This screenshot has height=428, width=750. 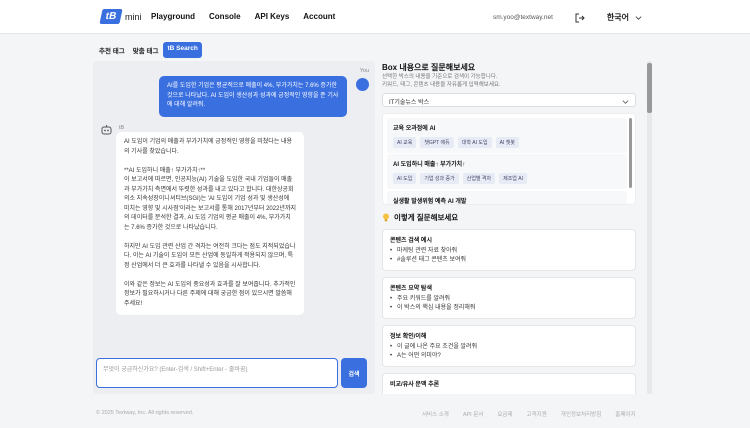 I want to click on news-title: AI 도입하니 매출↑ 부가가치↑, so click(x=429, y=165).